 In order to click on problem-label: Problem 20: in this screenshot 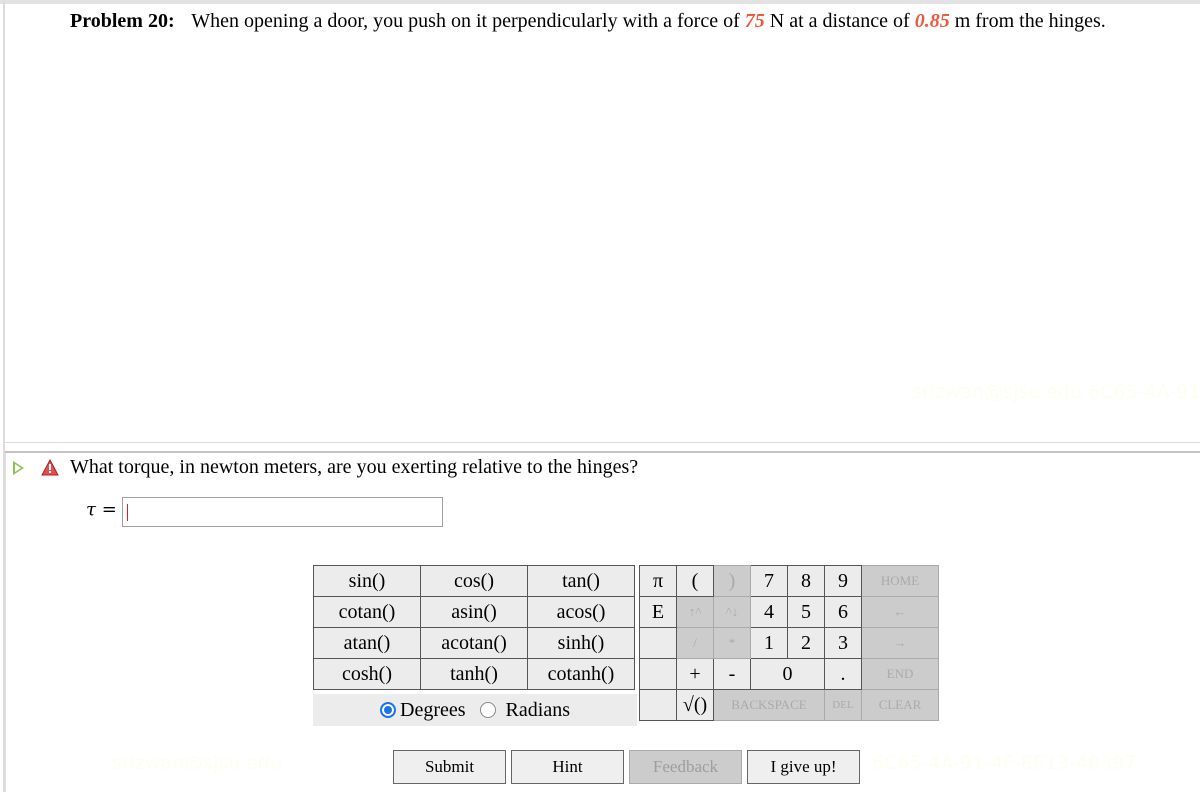, I will do `click(122, 21)`.